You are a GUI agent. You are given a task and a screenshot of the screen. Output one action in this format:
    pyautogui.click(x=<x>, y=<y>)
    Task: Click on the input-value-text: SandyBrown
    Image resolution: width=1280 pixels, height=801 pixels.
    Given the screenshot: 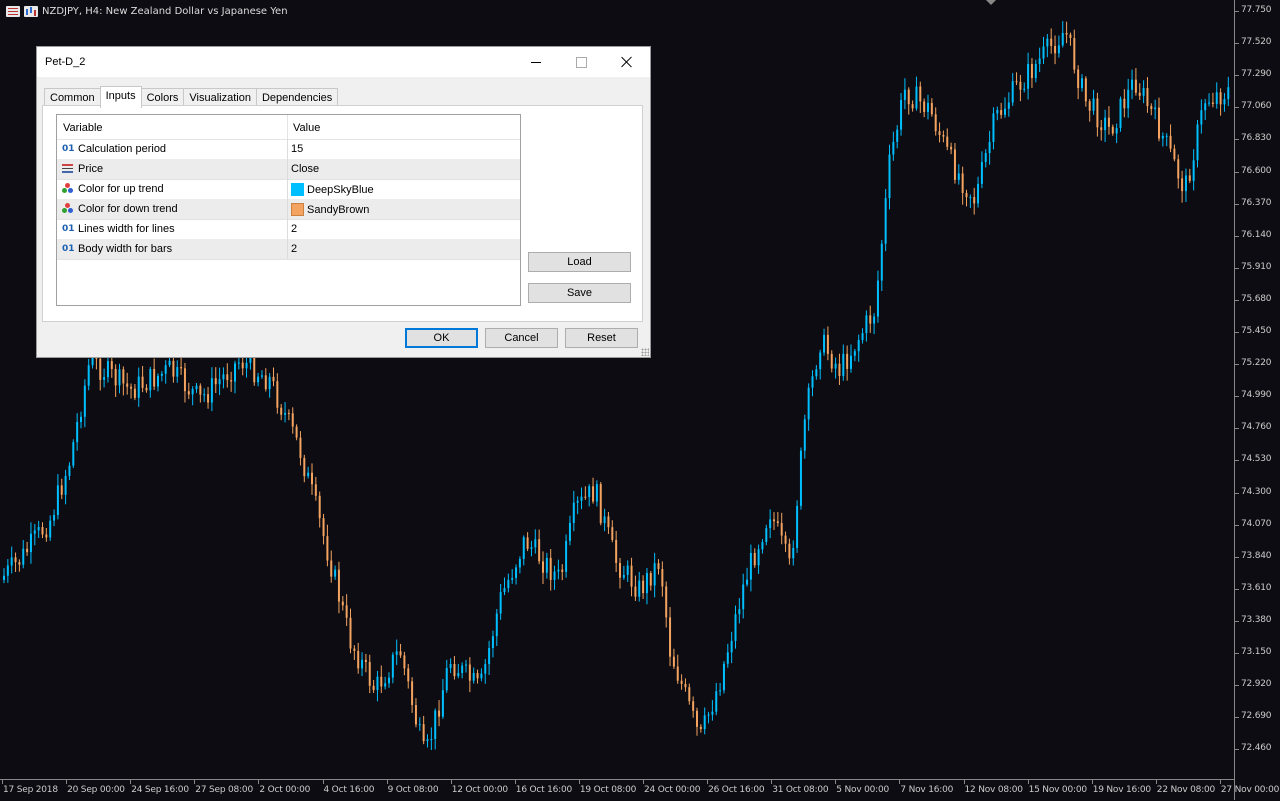 What is the action you would take?
    pyautogui.click(x=338, y=209)
    